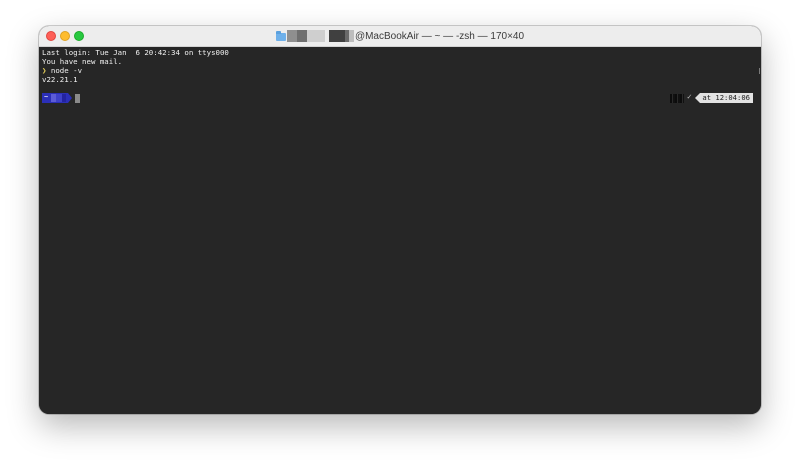 The image size is (800, 466). Describe the element at coordinates (70, 98) in the screenshot. I see `segment-separator-icon` at that location.